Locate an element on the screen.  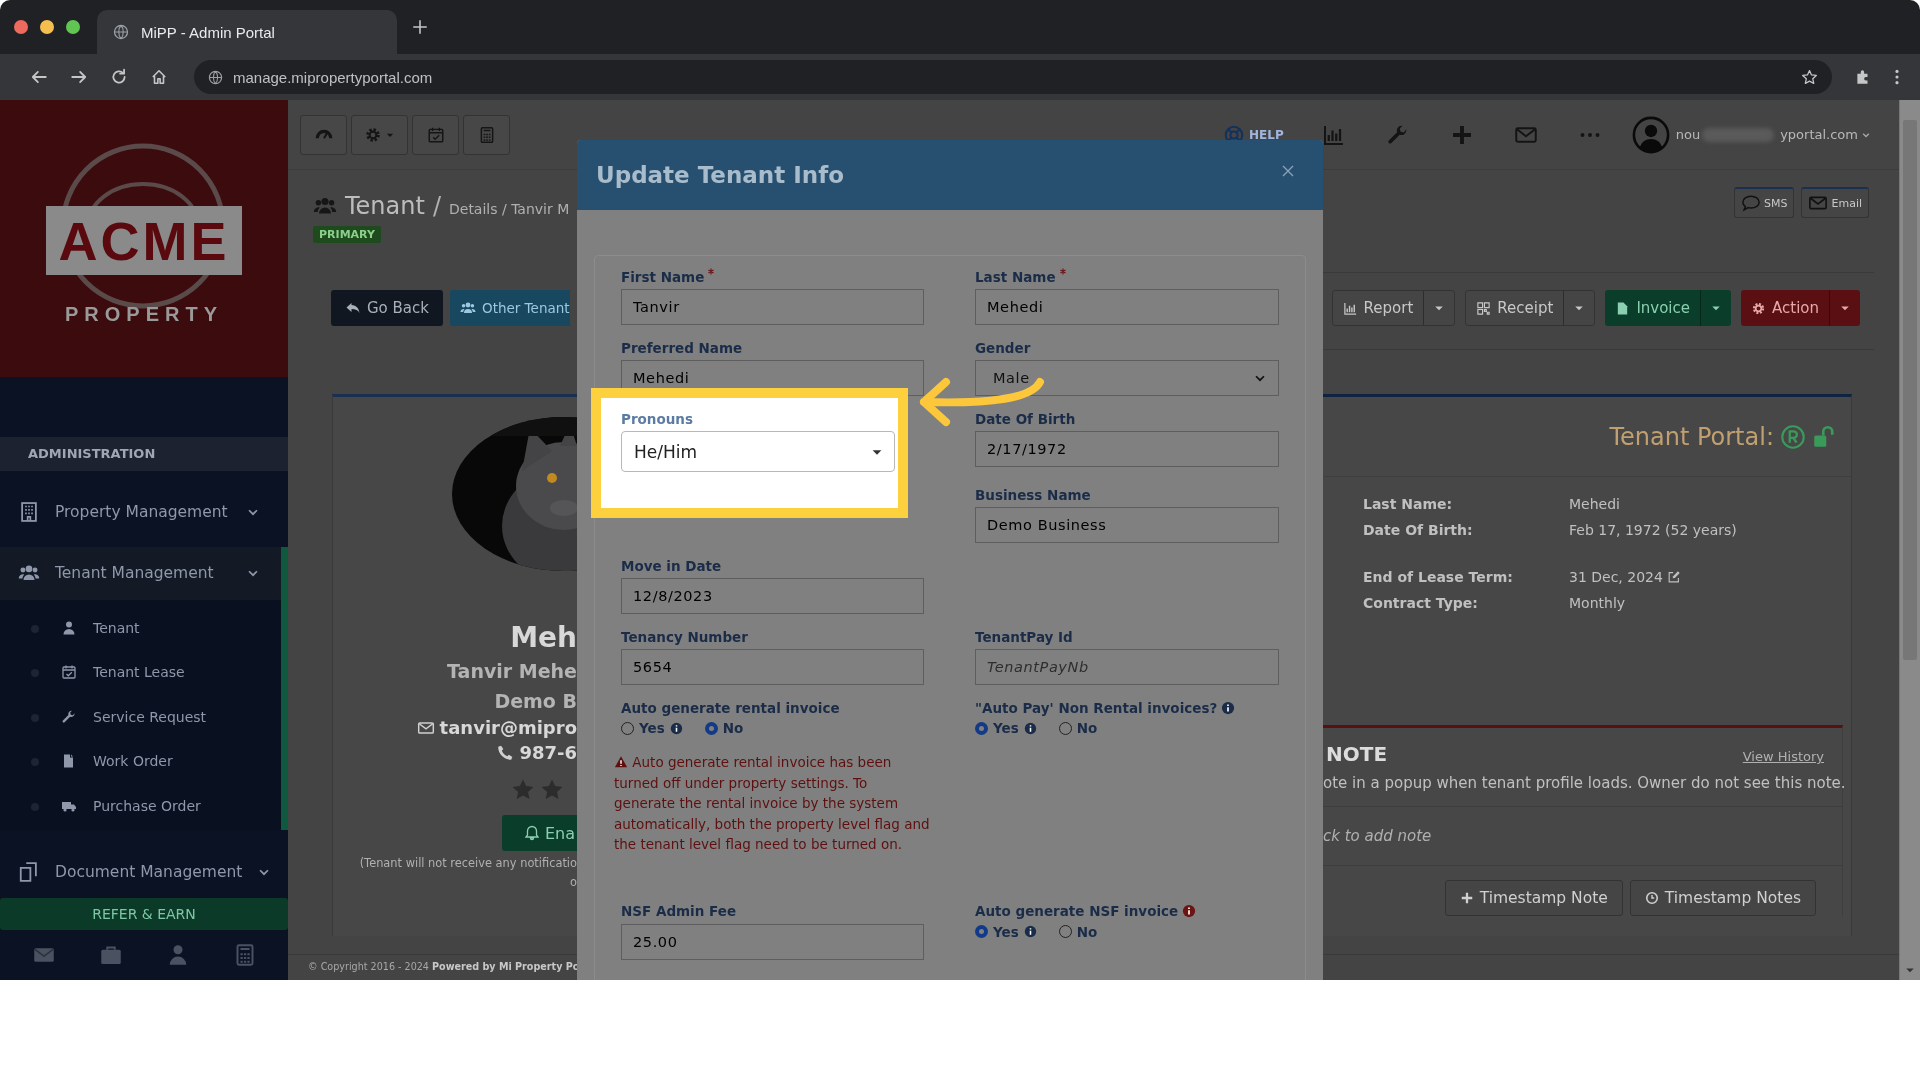
field-label: Gender is located at coordinates (1003, 347).